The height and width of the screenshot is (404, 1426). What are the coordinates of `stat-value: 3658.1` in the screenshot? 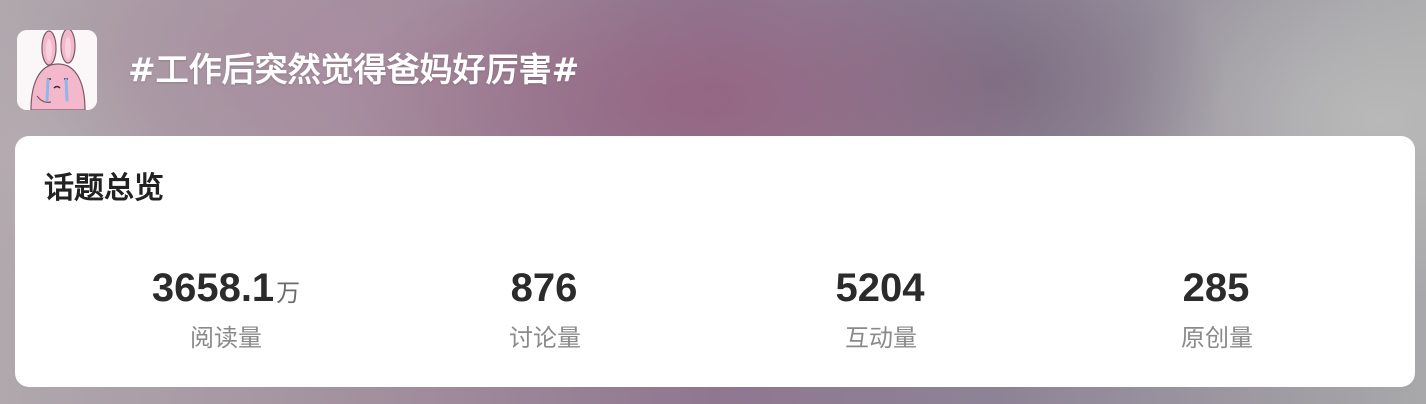 It's located at (213, 288).